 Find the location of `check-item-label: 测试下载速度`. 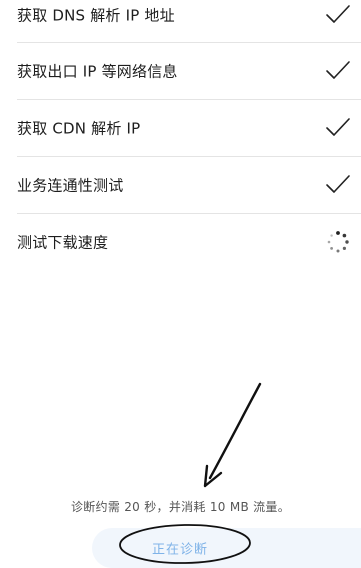

check-item-label: 测试下载速度 is located at coordinates (63, 242).